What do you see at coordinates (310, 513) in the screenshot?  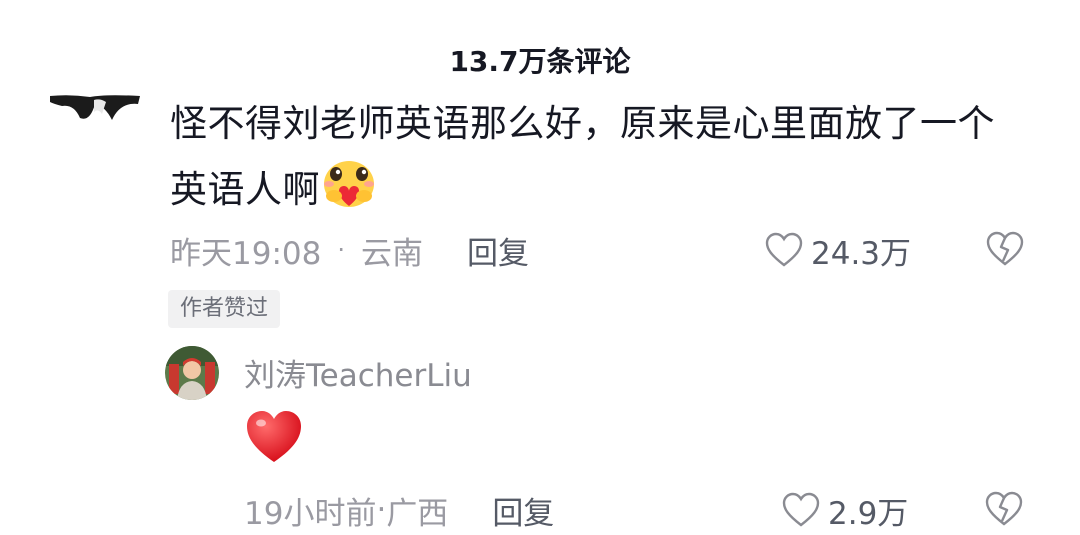 I see `reply-time: 19小时前` at bounding box center [310, 513].